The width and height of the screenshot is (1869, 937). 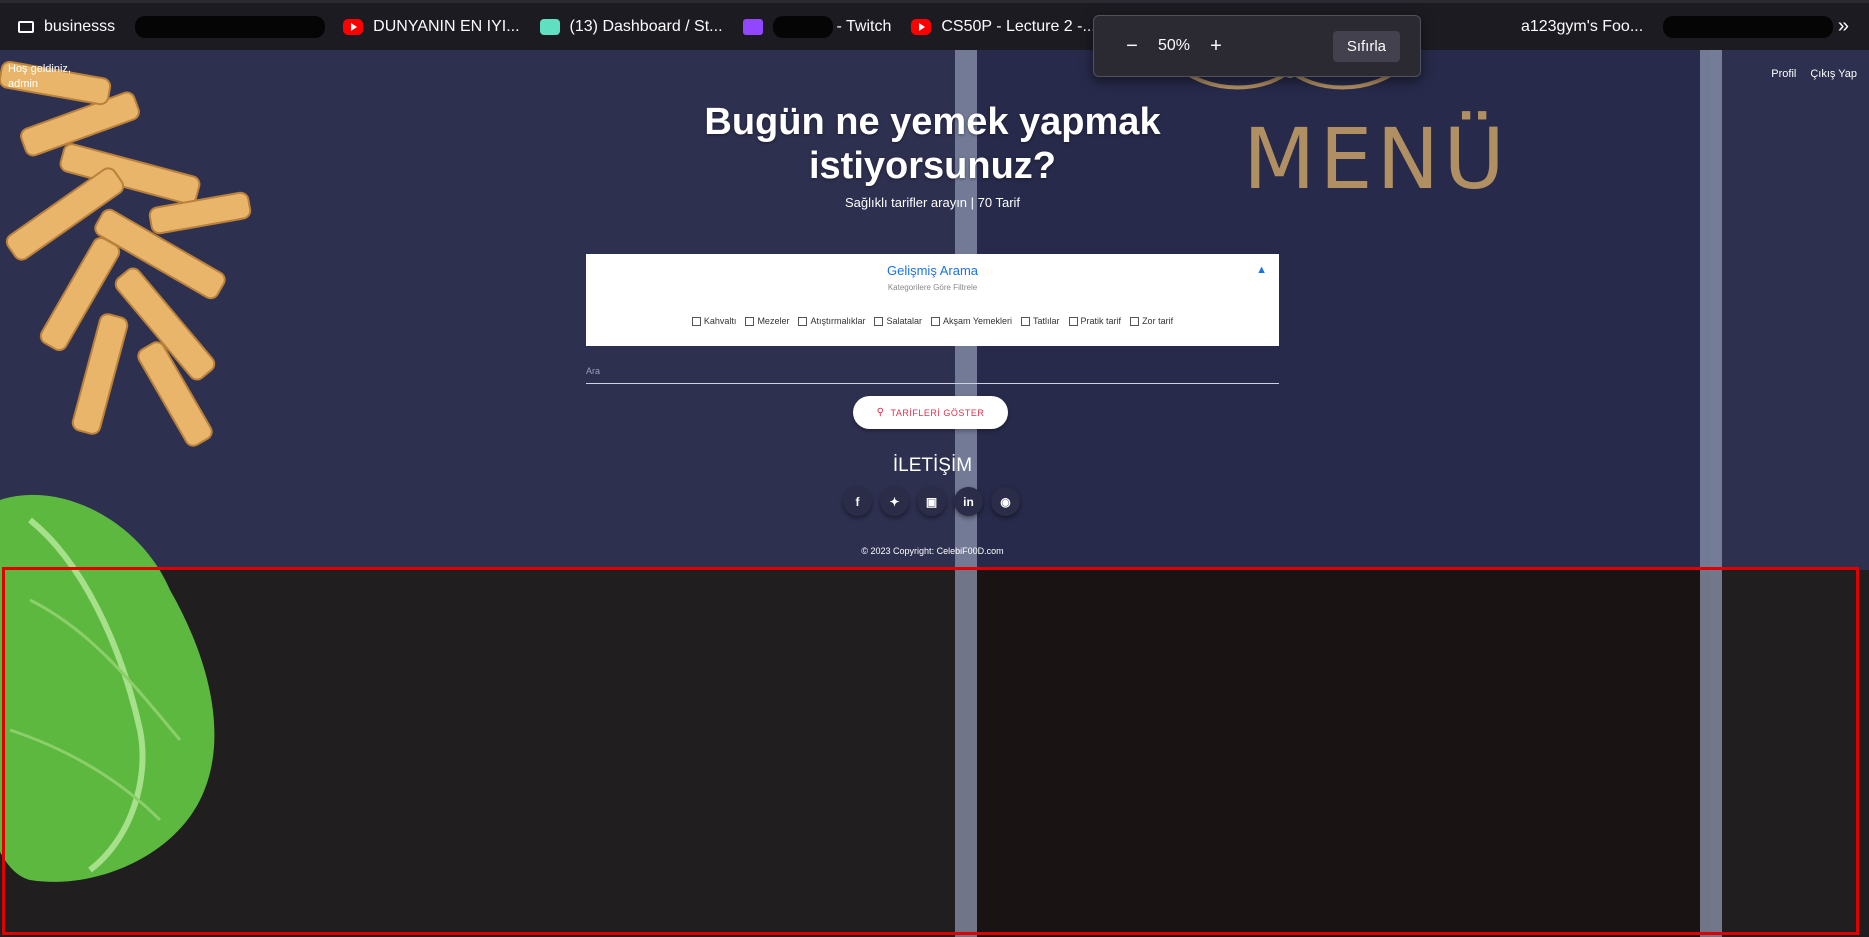 I want to click on category-checkbox: Salatalar, so click(x=898, y=321).